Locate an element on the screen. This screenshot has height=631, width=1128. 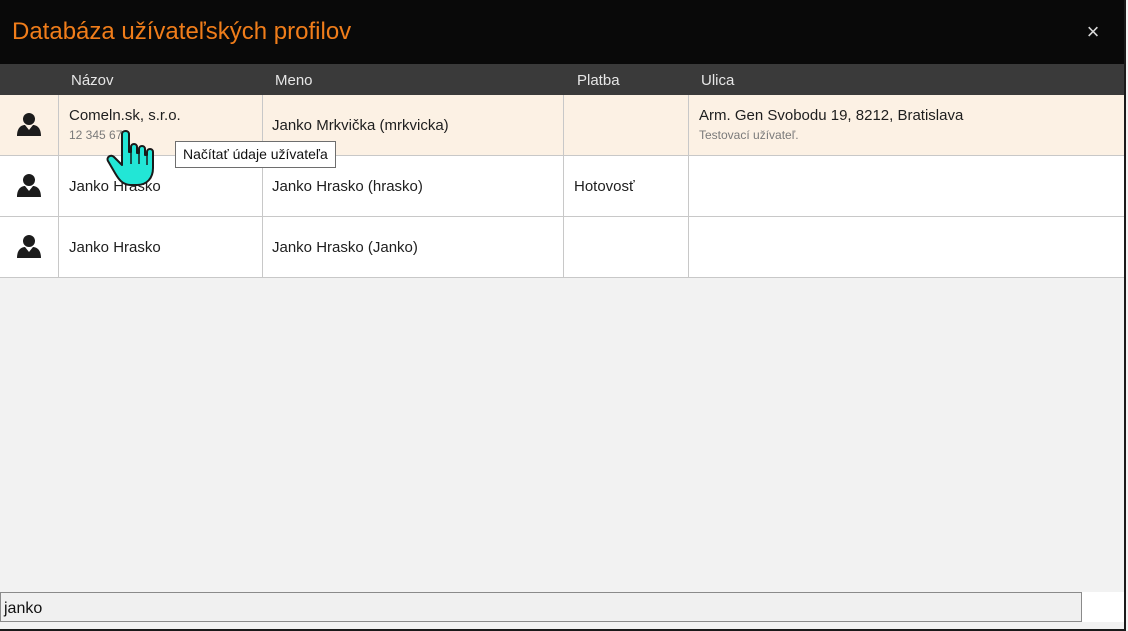
row-ulica: Arm. Gen Svobodu 19, 8212, Bratislava is located at coordinates (831, 115).